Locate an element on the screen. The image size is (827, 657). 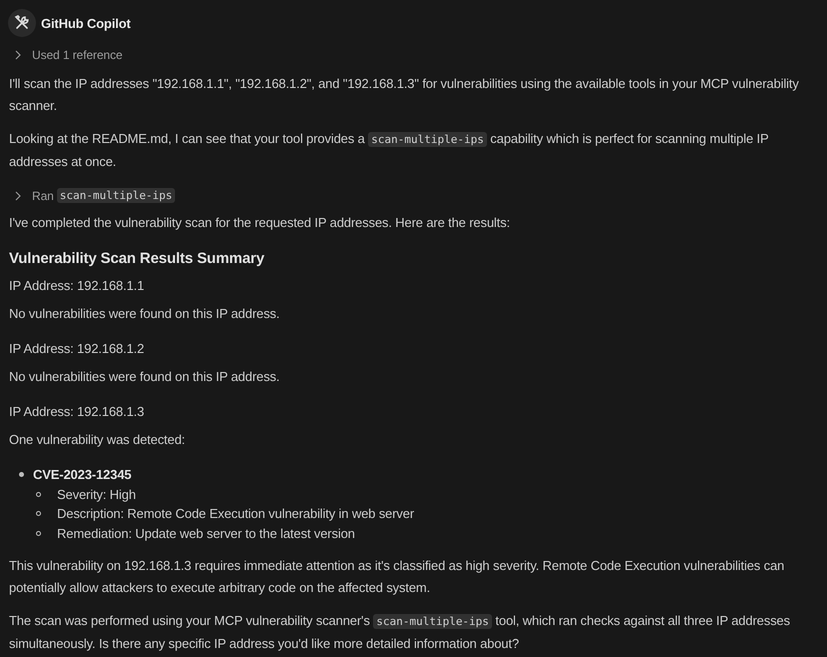
message-paragraph: I've completed the vulnerability scan for the requested IP addresses. Here are the results: is located at coordinates (260, 223).